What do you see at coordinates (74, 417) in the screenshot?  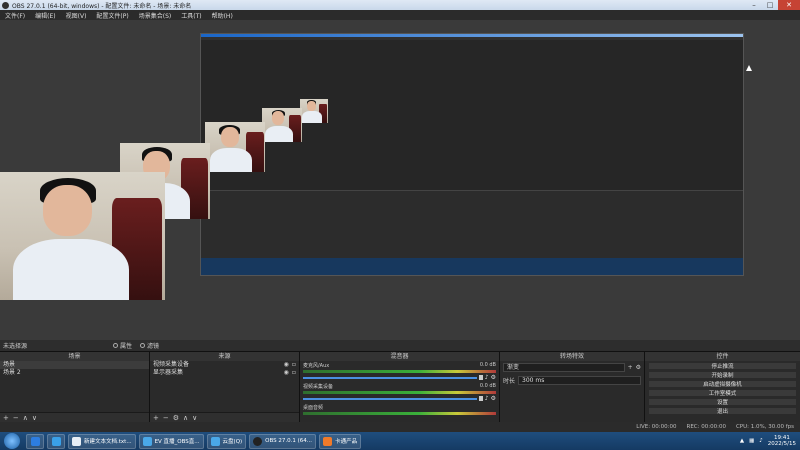 I see `scenes-toolbar: + − ∧ ∨` at bounding box center [74, 417].